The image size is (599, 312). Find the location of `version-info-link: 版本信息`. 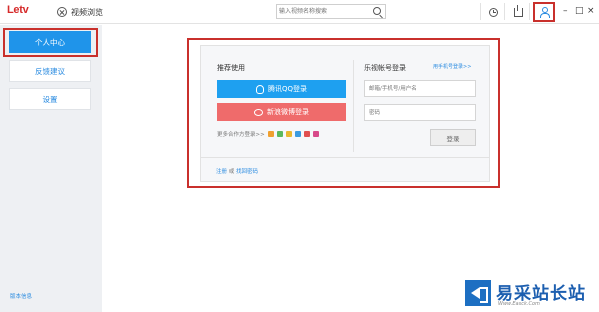

version-info-link: 版本信息 is located at coordinates (21, 296).